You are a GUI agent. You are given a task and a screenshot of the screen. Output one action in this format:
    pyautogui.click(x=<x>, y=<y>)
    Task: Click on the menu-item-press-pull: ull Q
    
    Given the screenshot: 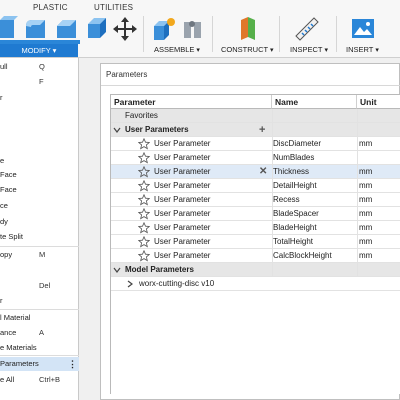 What is the action you would take?
    pyautogui.click(x=39, y=67)
    